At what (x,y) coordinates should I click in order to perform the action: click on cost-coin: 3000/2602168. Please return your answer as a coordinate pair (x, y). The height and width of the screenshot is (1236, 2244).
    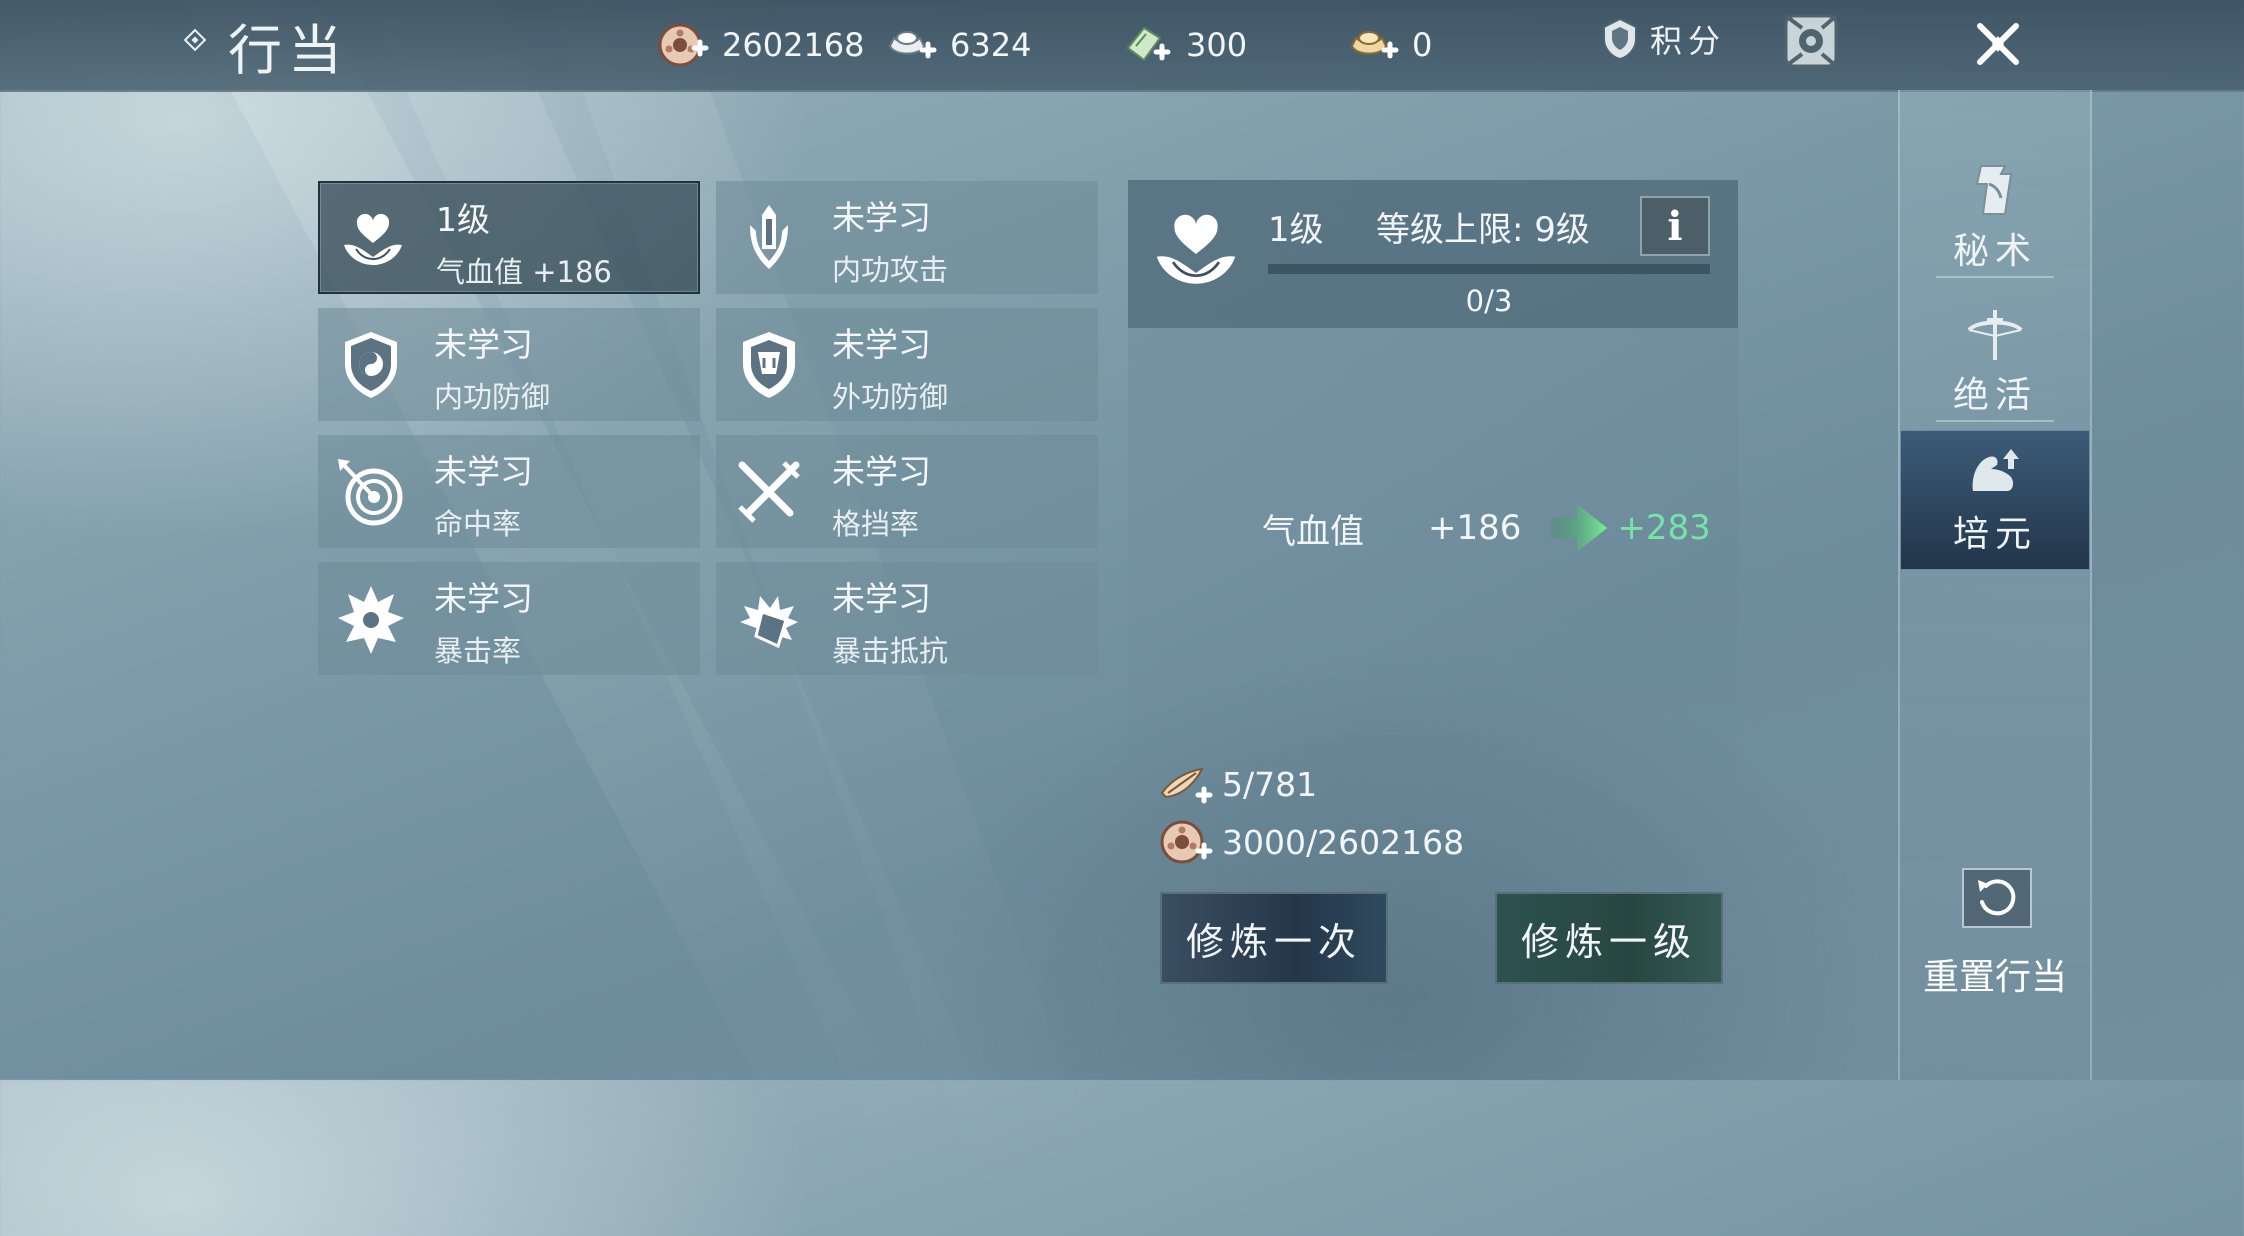
    Looking at the image, I should click on (1311, 842).